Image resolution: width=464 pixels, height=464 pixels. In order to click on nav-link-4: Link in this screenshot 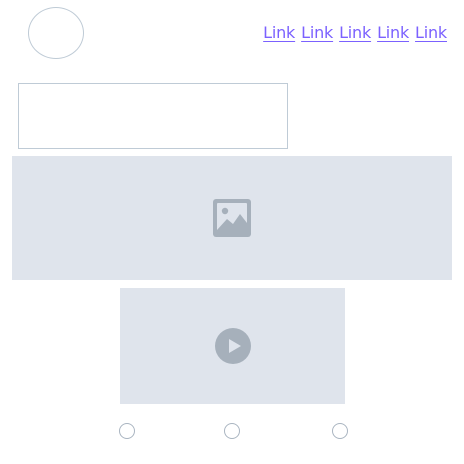, I will do `click(393, 33)`.